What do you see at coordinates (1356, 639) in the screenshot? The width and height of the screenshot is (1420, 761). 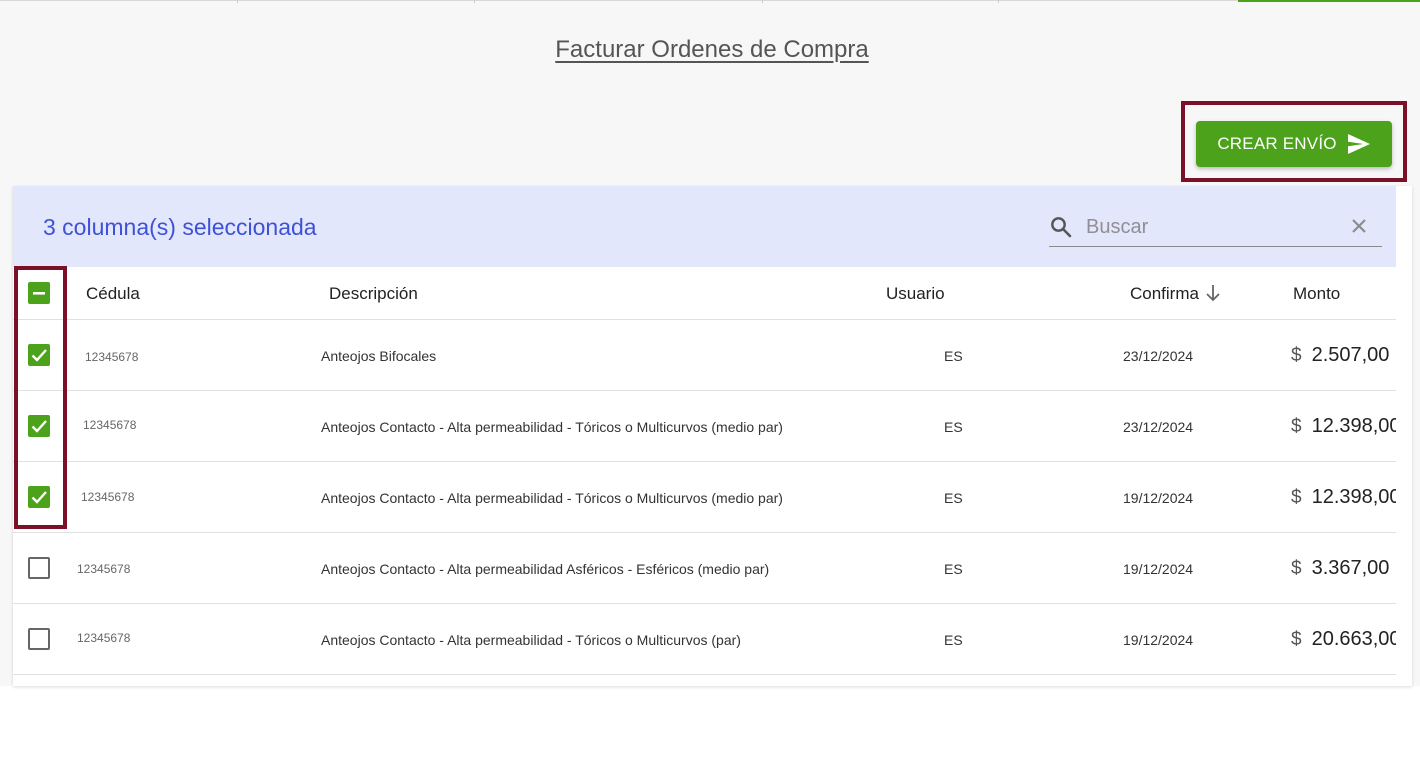 I see `amount-value: 20.663,00` at bounding box center [1356, 639].